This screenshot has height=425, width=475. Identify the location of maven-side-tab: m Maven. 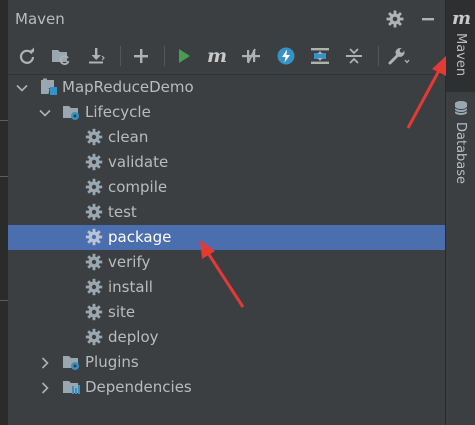
(460, 46).